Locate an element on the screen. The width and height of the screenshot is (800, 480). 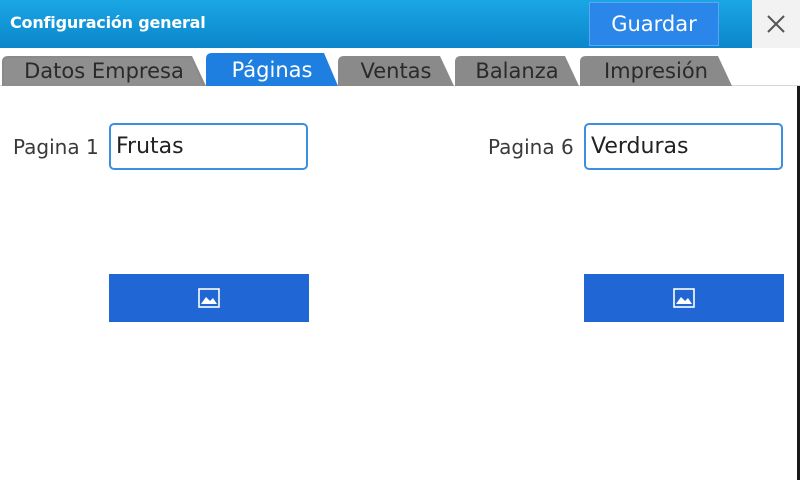
tab-label: Páginas is located at coordinates (272, 69).